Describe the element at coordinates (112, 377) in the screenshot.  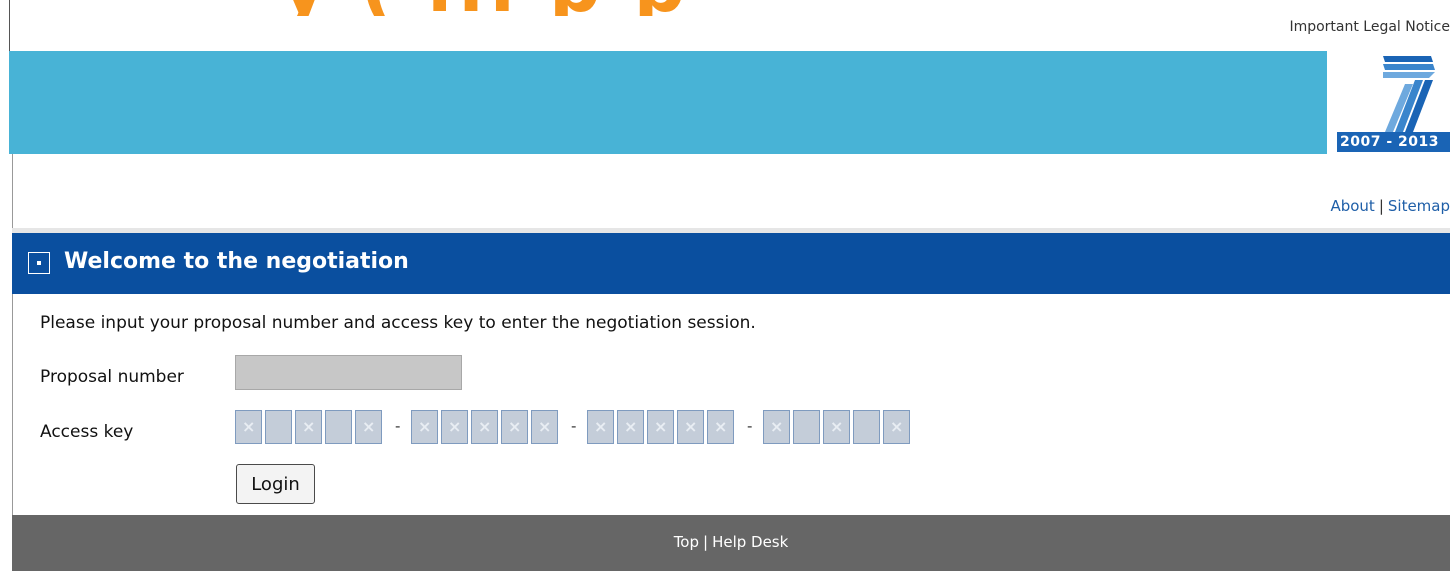
I see `proposal-number-label: Proposal number` at that location.